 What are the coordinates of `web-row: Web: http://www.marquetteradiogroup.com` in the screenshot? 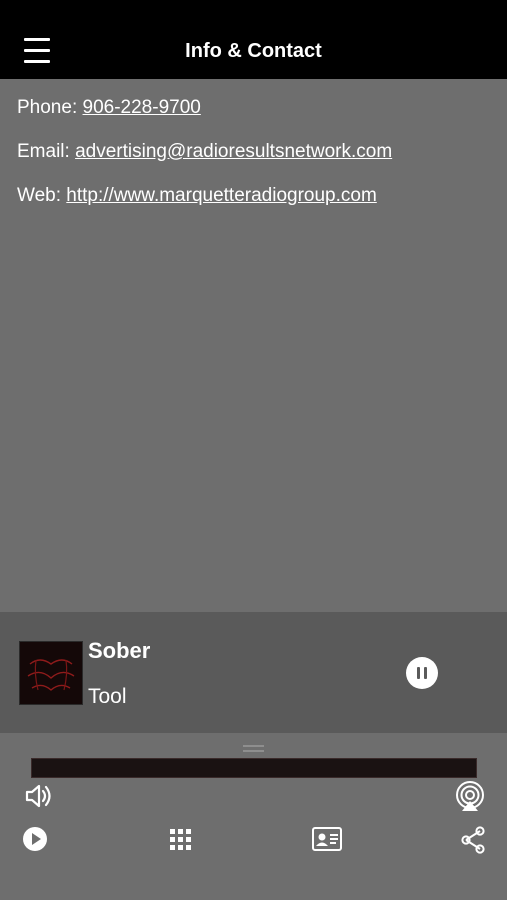 It's located at (257, 206).